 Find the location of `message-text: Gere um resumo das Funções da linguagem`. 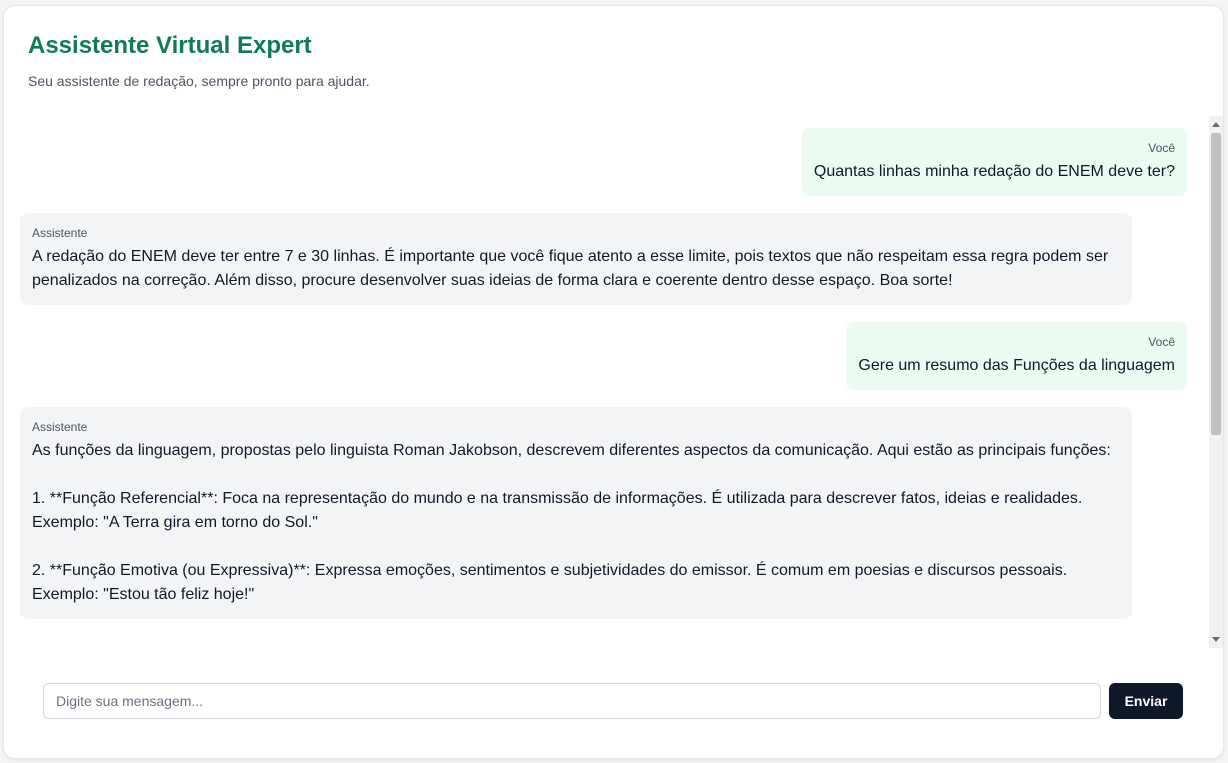

message-text: Gere um resumo das Funções da linguagem is located at coordinates (1016, 365).